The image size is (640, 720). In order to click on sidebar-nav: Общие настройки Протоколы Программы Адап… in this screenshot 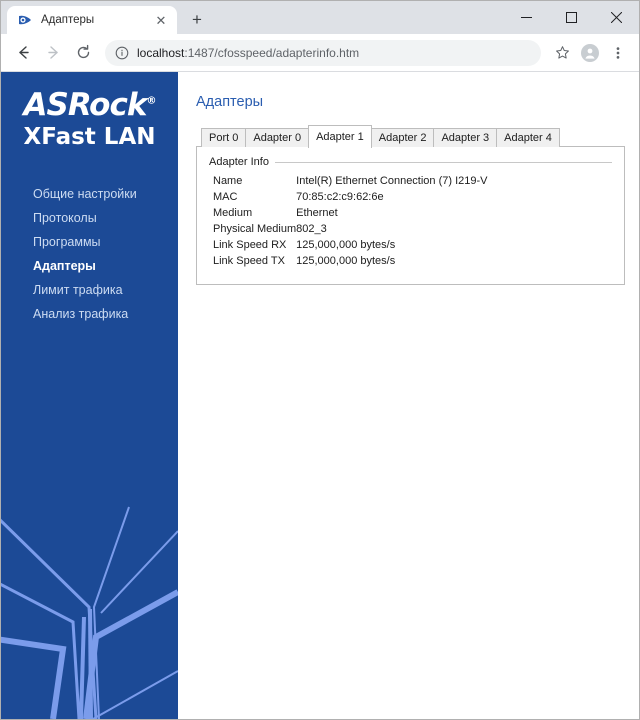, I will do `click(89, 254)`.